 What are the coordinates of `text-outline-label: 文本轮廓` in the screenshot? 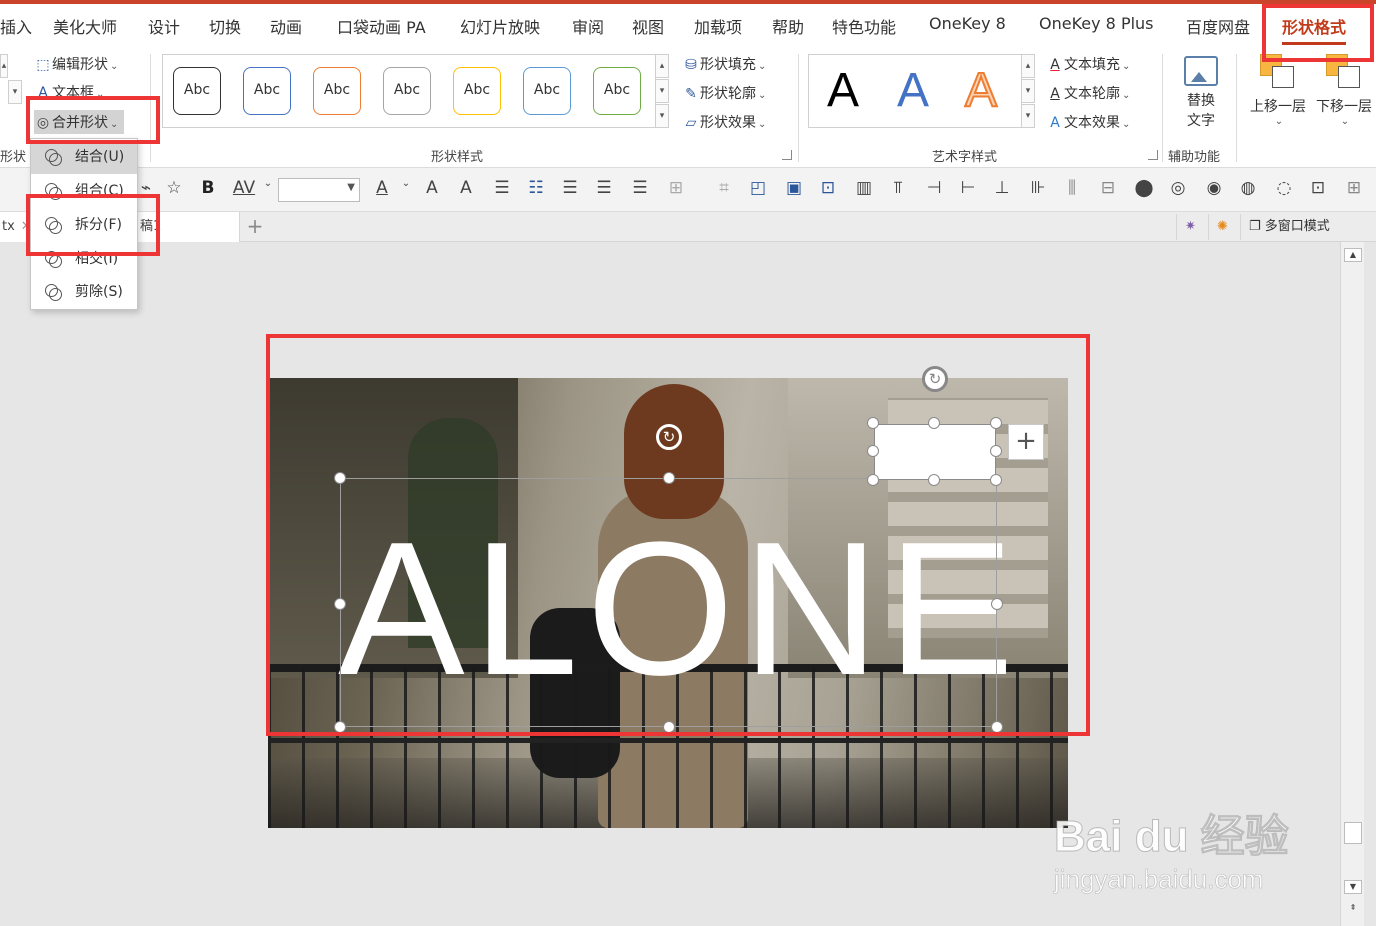 It's located at (1092, 94).